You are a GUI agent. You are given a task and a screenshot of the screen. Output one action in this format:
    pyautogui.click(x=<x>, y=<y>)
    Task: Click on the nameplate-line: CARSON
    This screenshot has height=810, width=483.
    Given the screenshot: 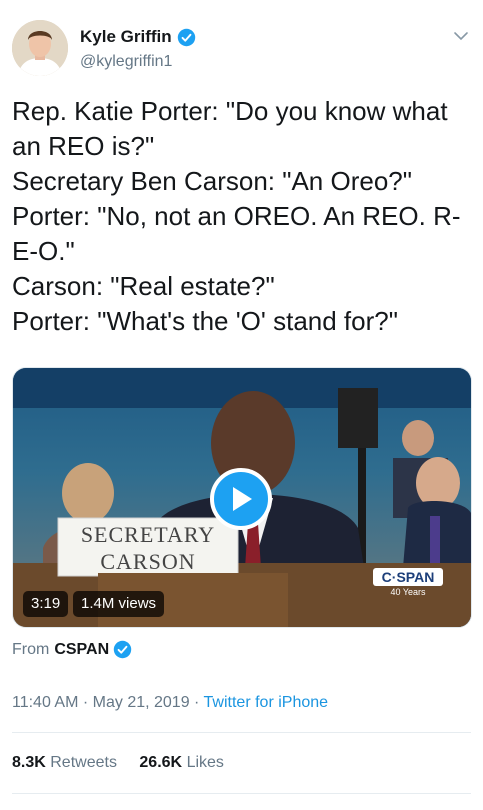 What is the action you would take?
    pyautogui.click(x=148, y=561)
    